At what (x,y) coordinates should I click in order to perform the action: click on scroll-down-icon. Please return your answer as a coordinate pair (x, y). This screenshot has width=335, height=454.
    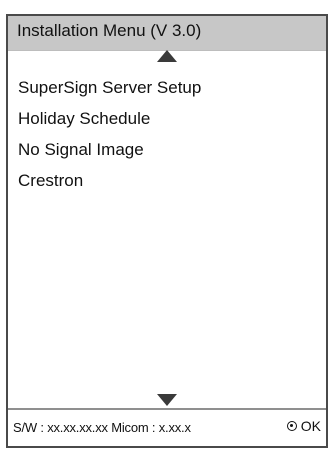
    Looking at the image, I should click on (167, 400).